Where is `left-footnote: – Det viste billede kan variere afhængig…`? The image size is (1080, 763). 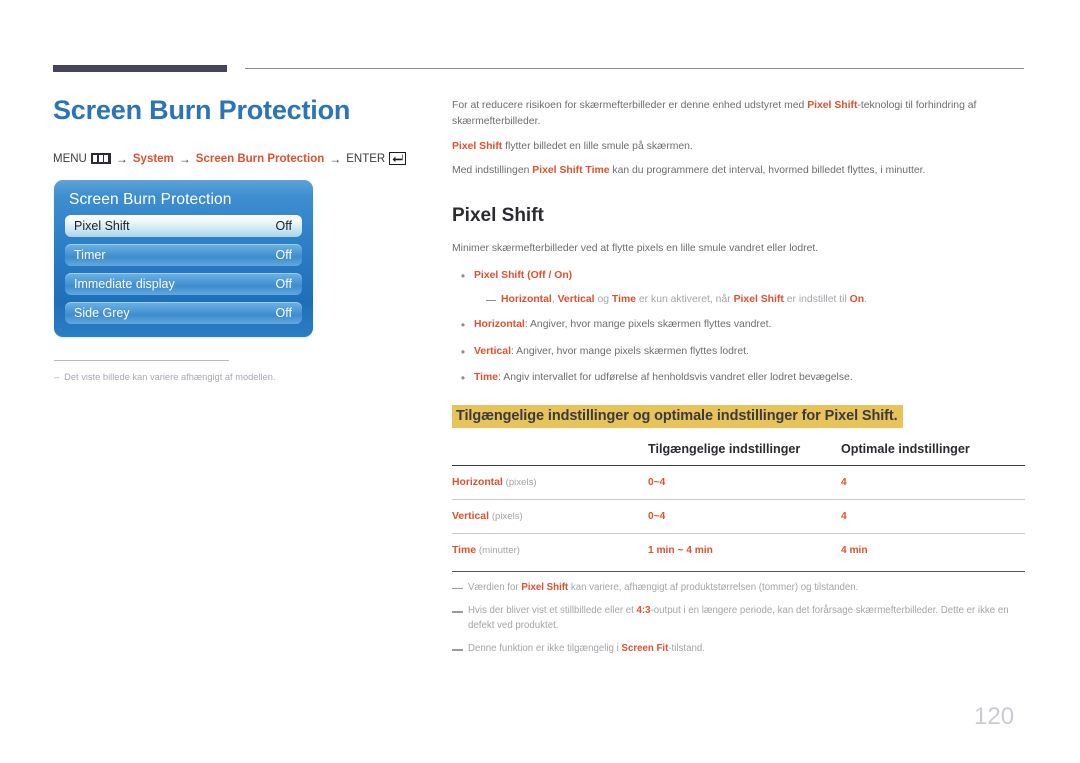
left-footnote: – Det viste billede kan variere afhængig… is located at coordinates (219, 377).